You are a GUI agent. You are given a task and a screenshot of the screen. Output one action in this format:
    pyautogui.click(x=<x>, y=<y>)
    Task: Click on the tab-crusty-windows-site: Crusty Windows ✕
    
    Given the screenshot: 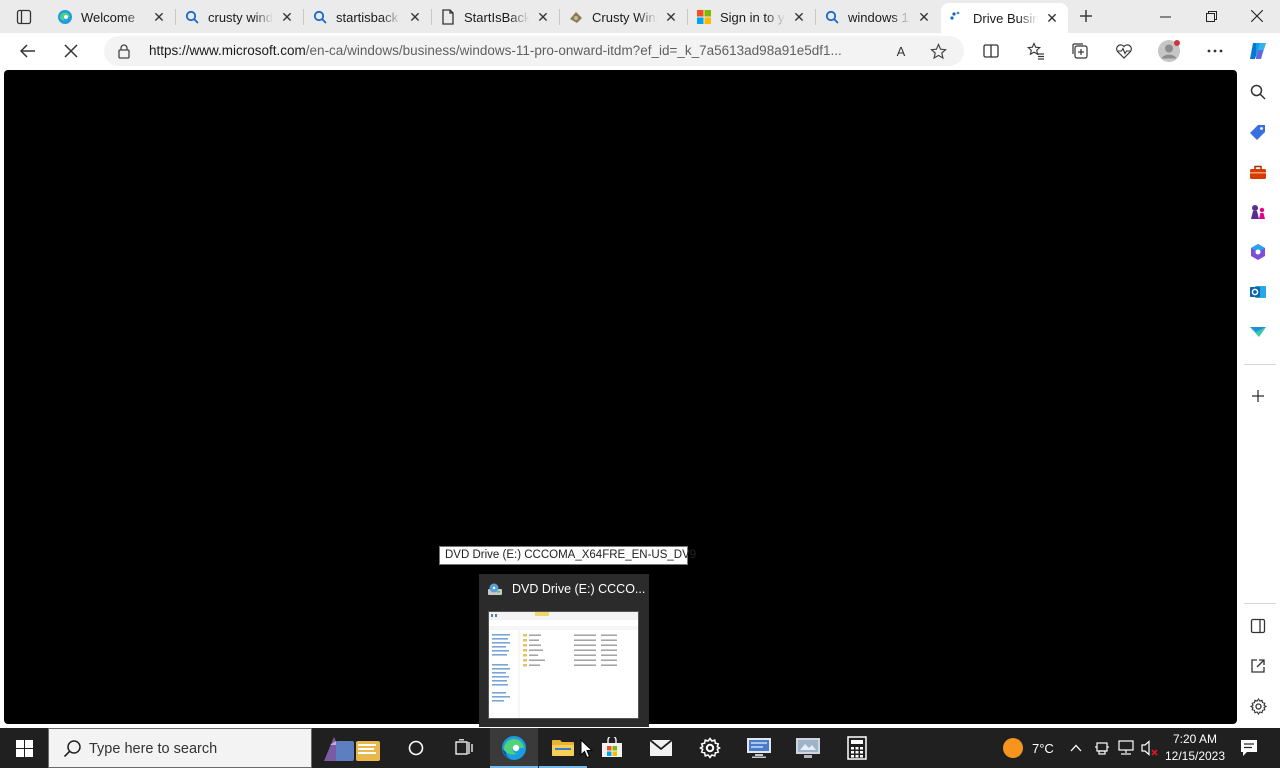 What is the action you would take?
    pyautogui.click(x=624, y=17)
    